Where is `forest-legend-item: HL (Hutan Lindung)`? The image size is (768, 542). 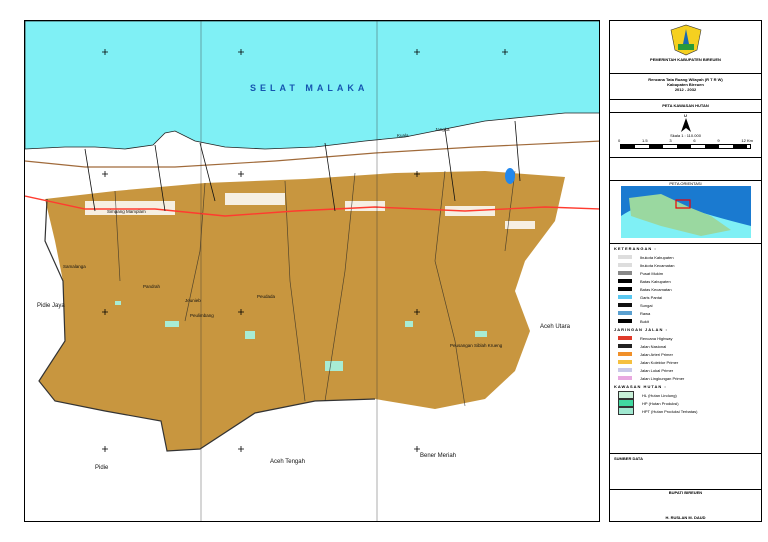 forest-legend-item: HL (Hutan Lindung) is located at coordinates (685, 395).